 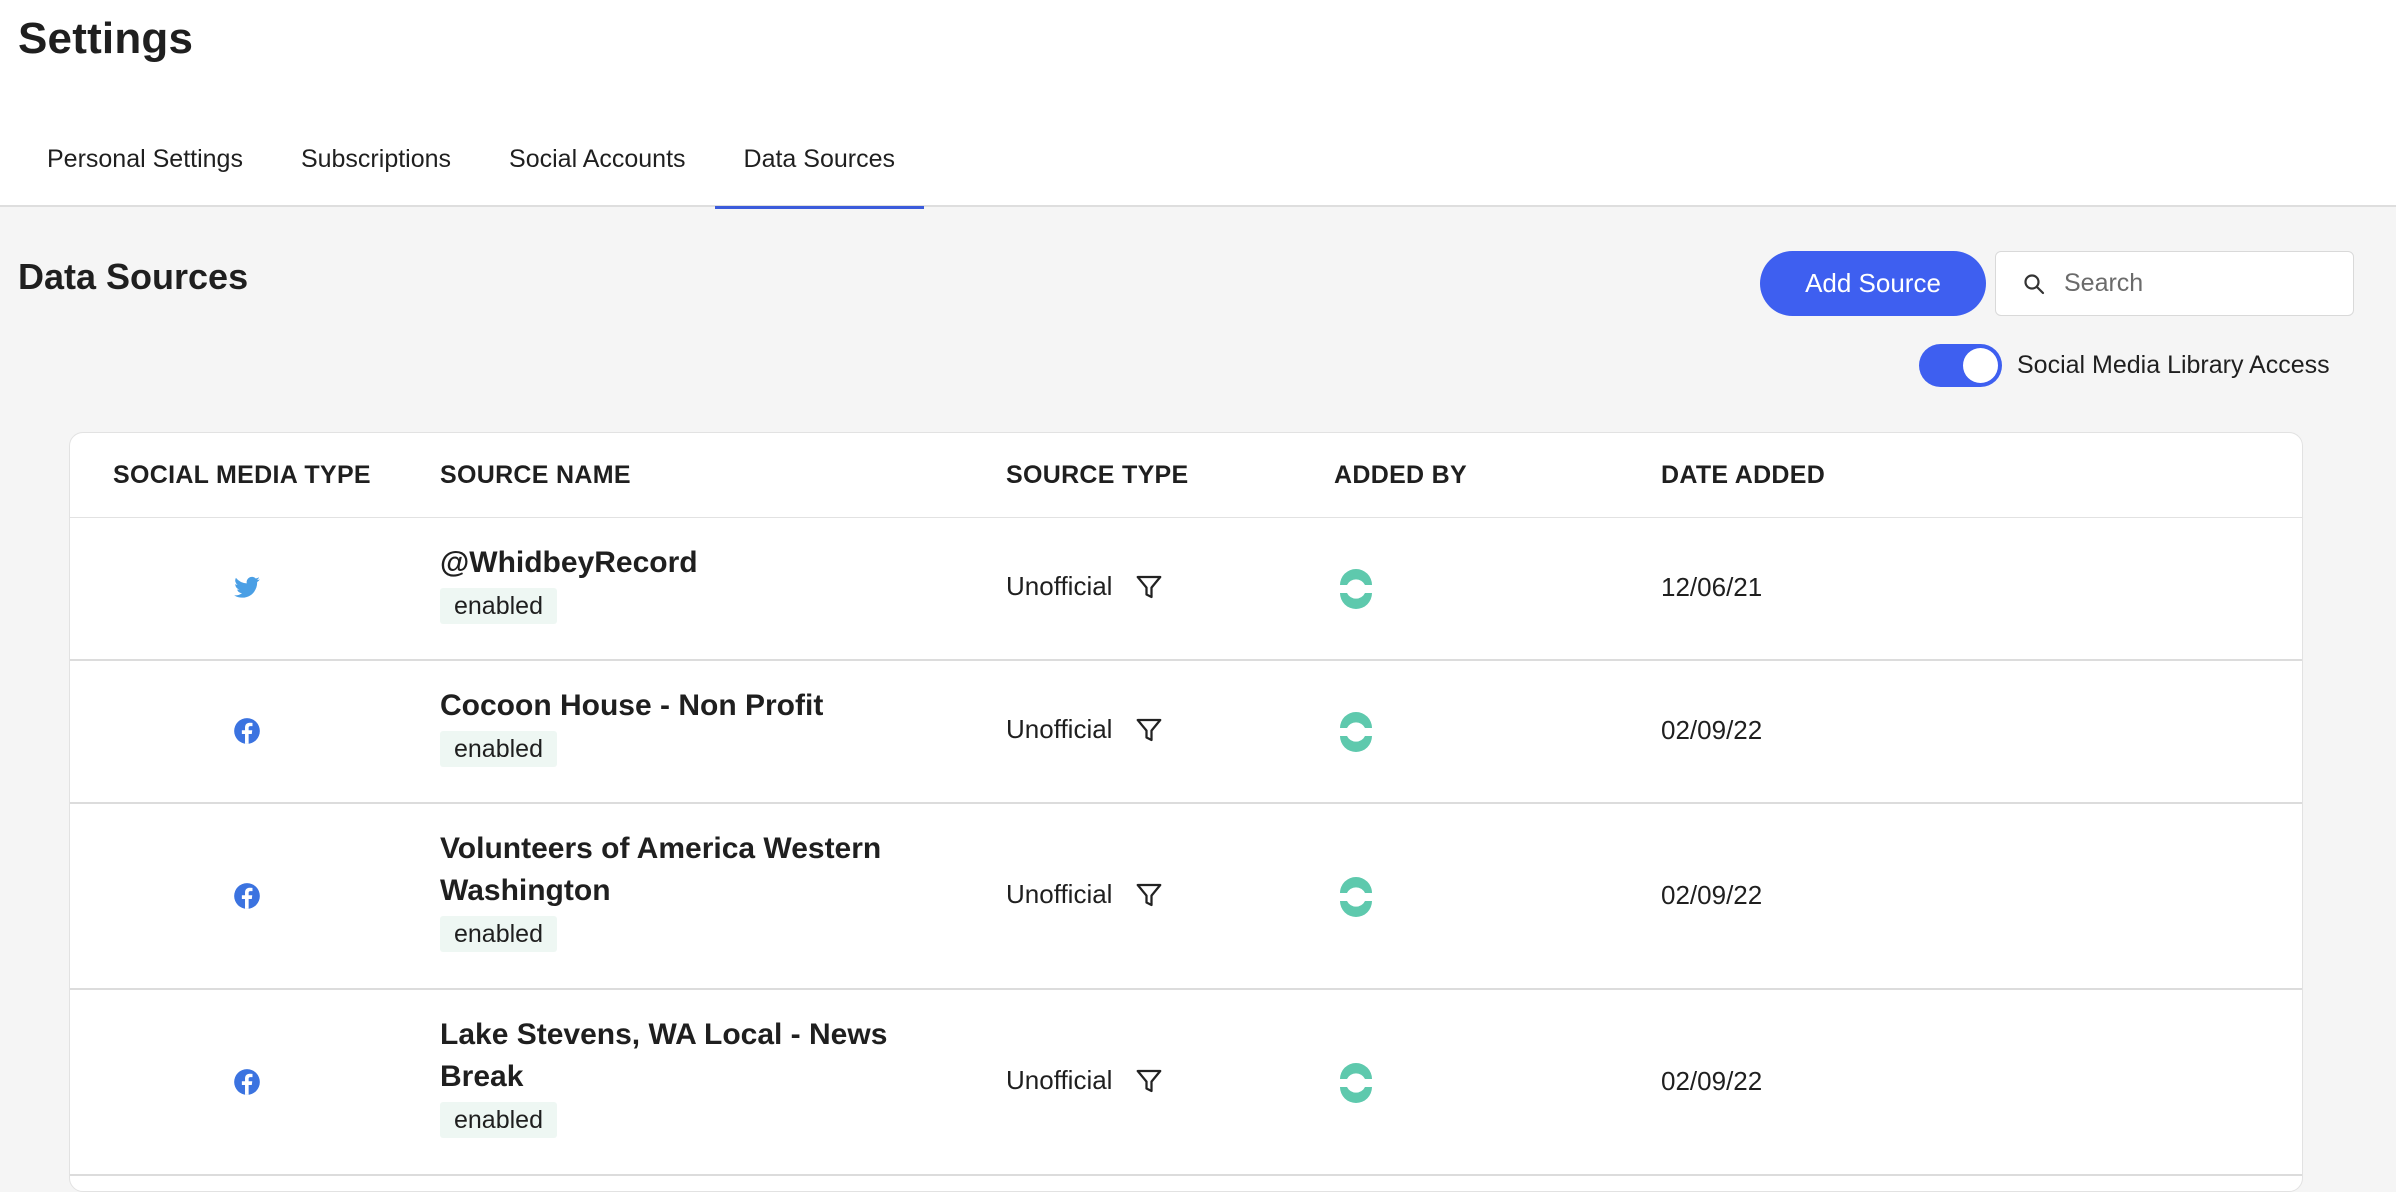 I want to click on tab-subscriptions: Subscriptions, so click(x=376, y=165).